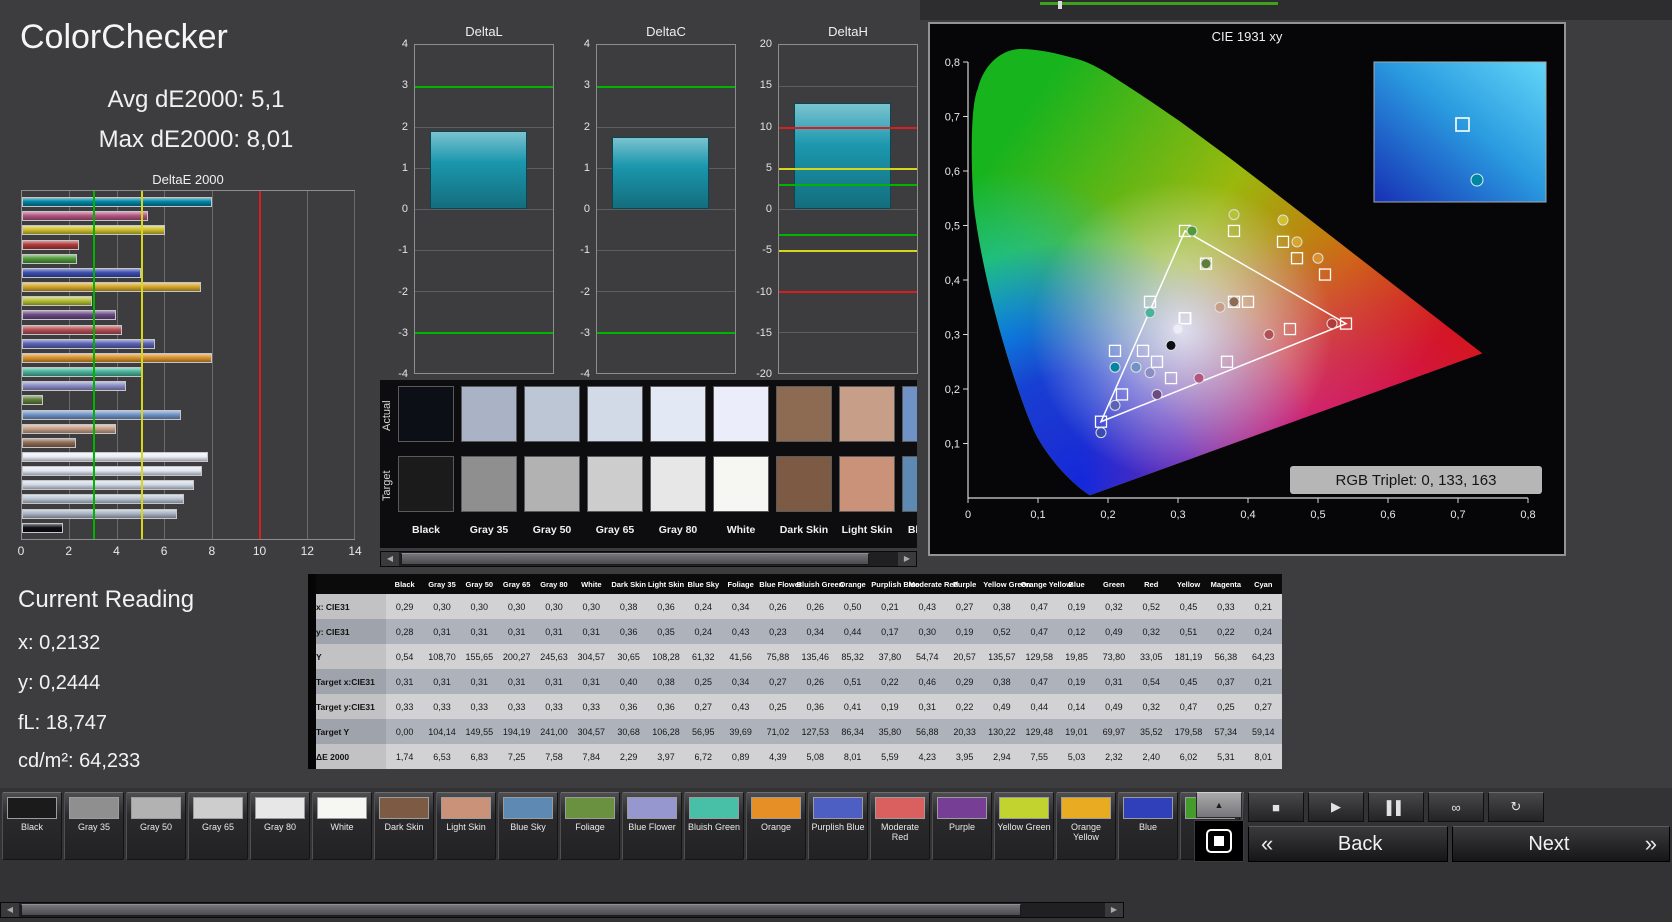  What do you see at coordinates (1114, 606) in the screenshot?
I see `cell: 0,32` at bounding box center [1114, 606].